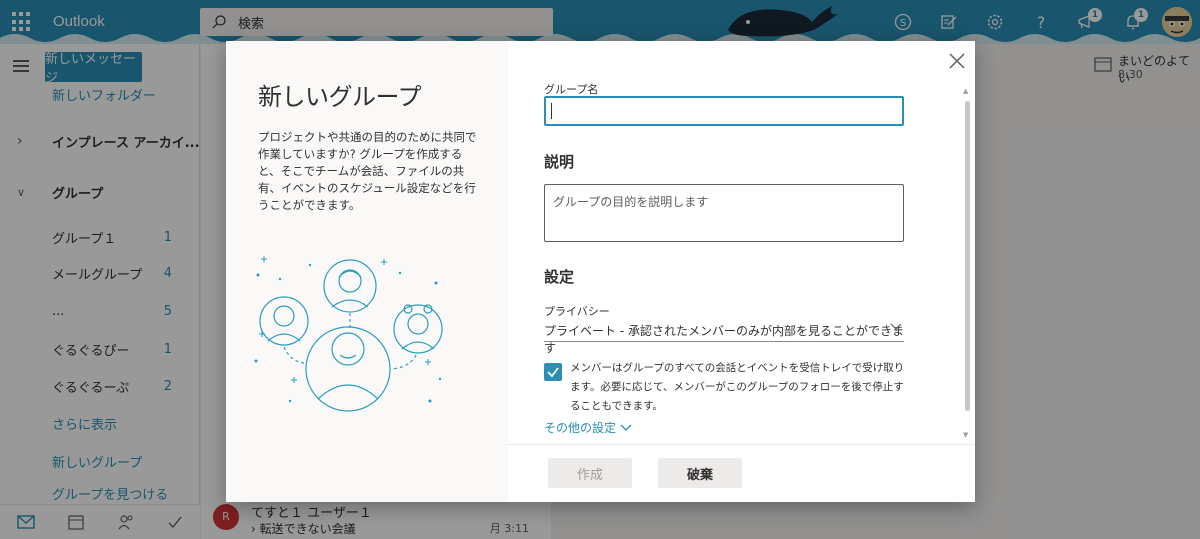 This screenshot has width=1200, height=539. I want to click on privacy-dropdown: プライベート - 承認されたメンバーのみが内部を見ることができます, so click(724, 337).